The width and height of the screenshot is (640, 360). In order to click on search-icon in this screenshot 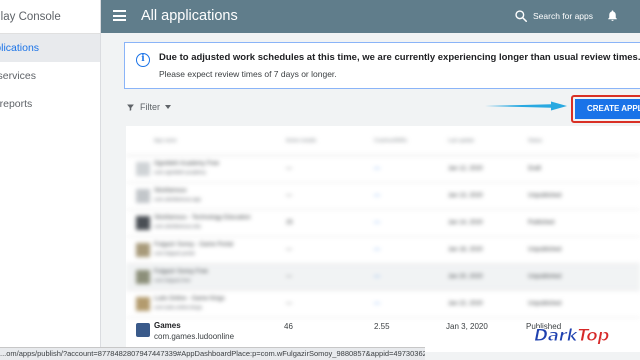, I will do `click(521, 16)`.